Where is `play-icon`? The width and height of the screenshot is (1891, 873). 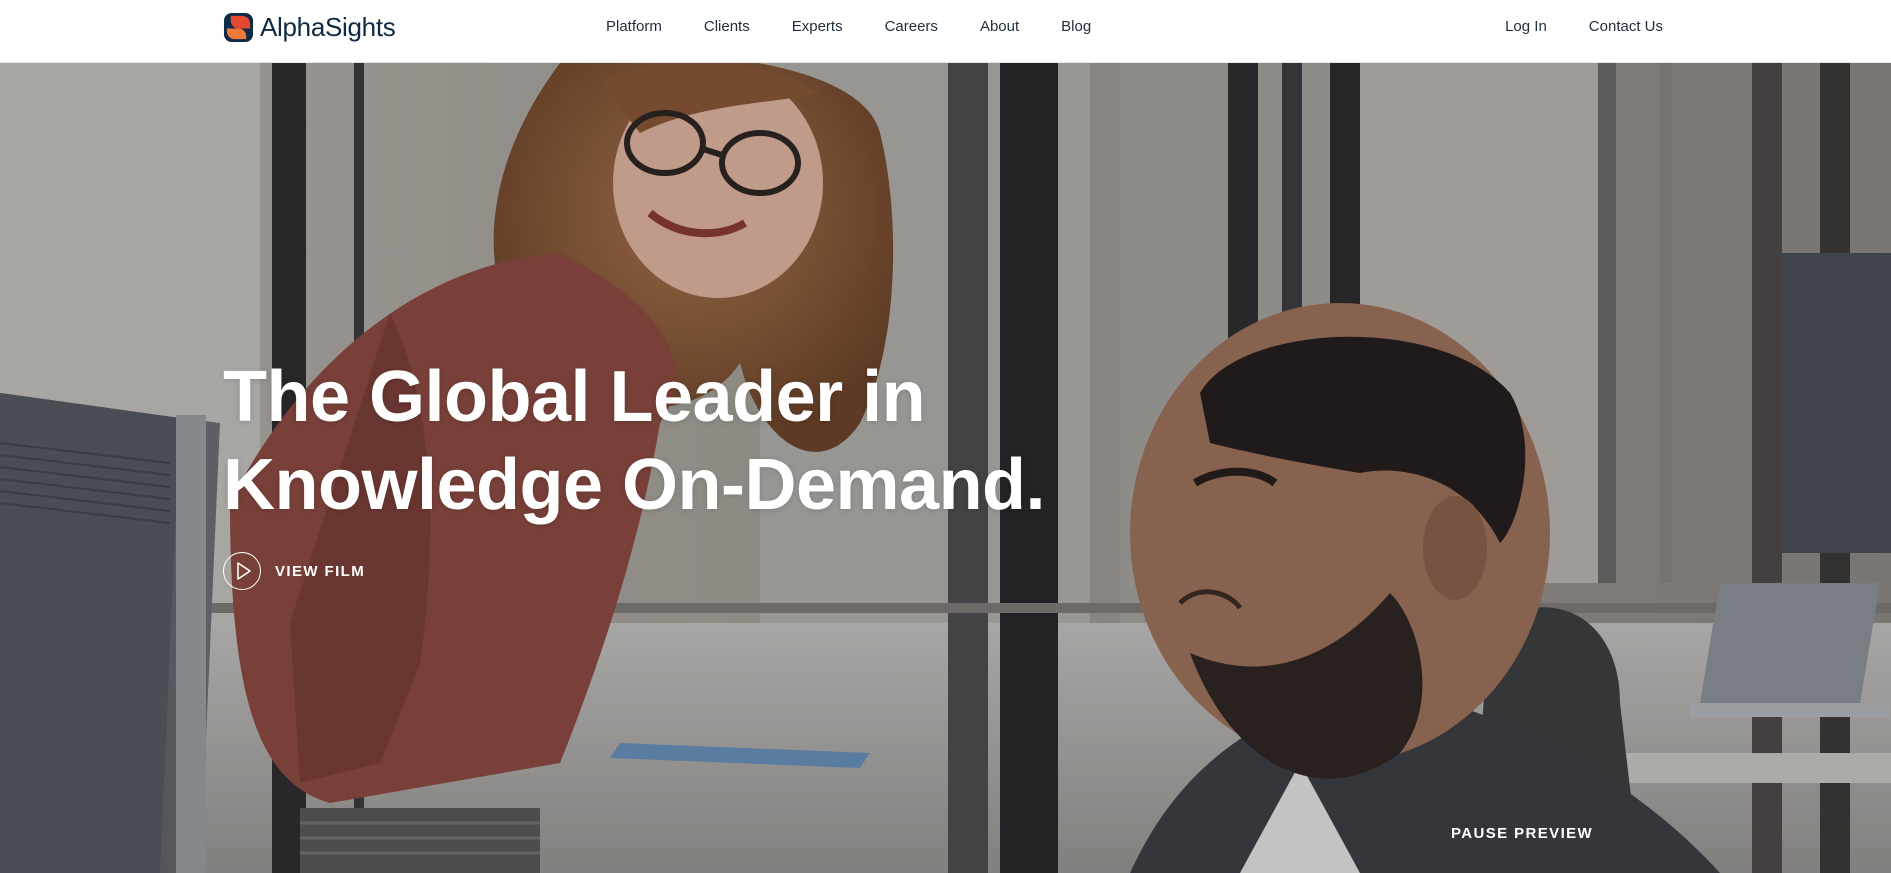 play-icon is located at coordinates (243, 571).